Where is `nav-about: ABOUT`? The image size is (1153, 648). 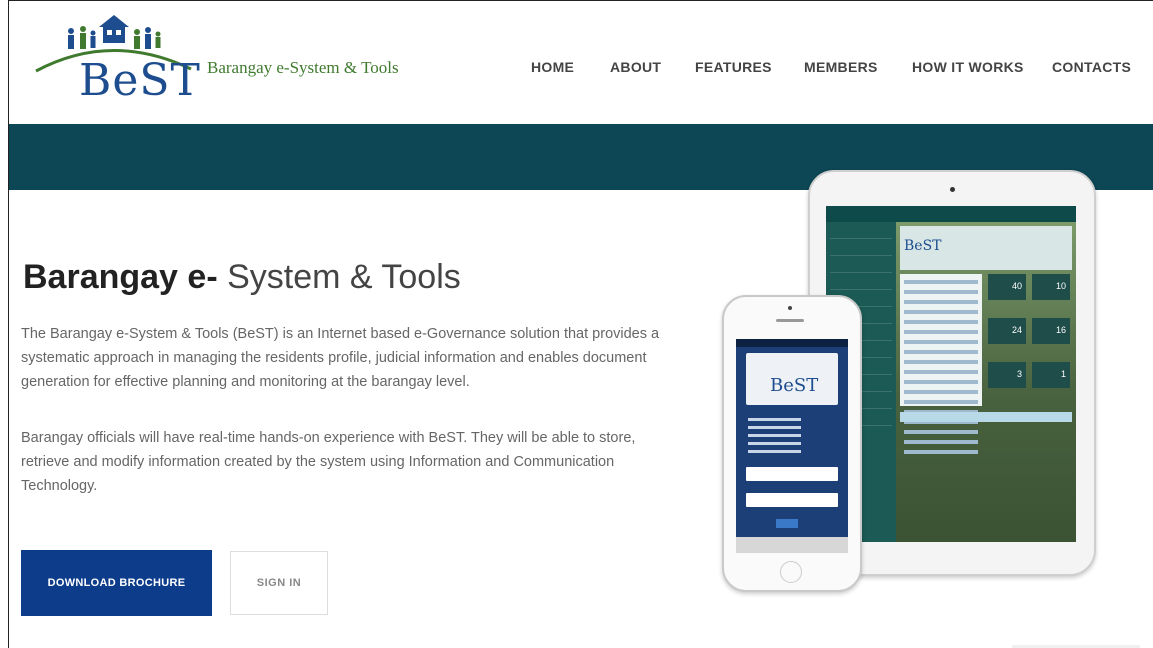 nav-about: ABOUT is located at coordinates (635, 67).